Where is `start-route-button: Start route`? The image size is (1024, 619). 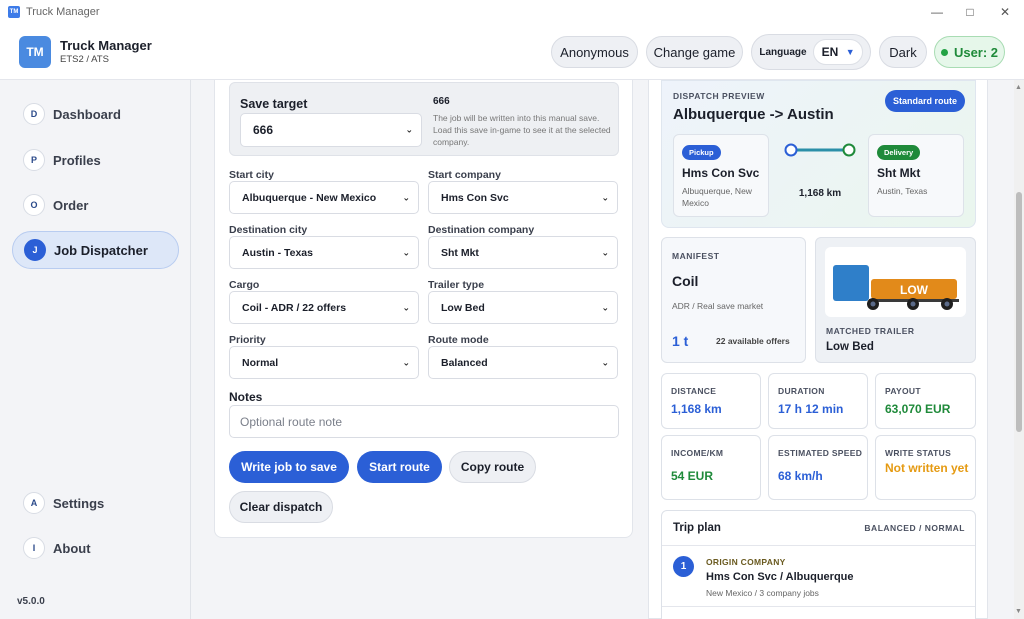
start-route-button: Start route is located at coordinates (399, 467).